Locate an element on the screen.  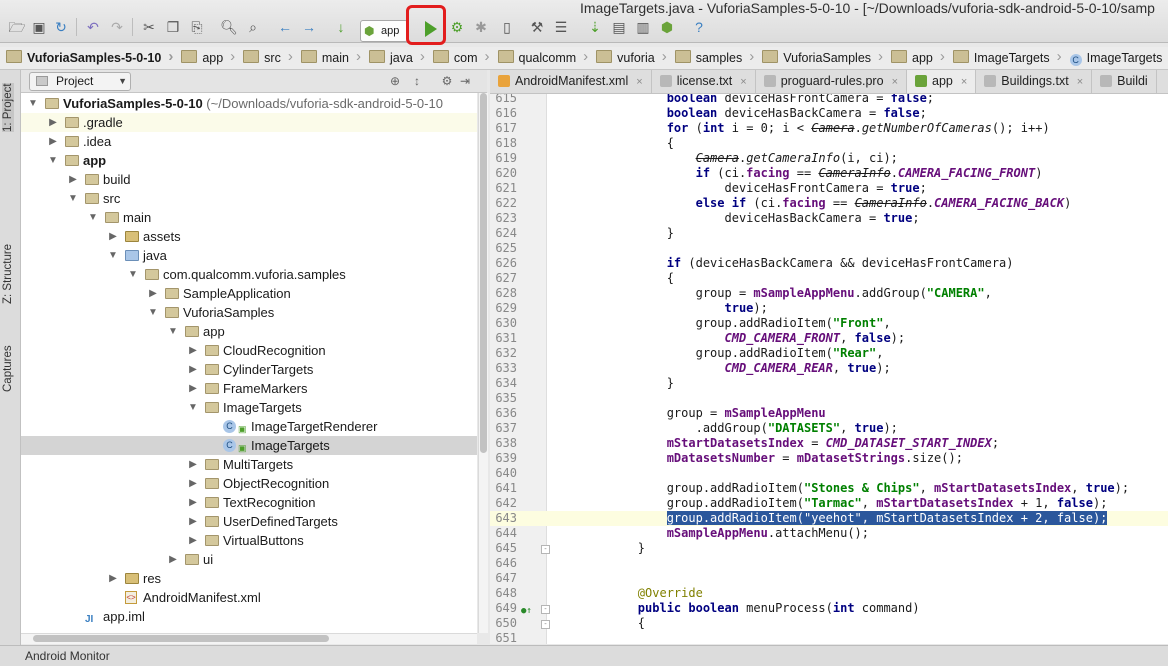
tree-item: ▶ ObjectRecognition is located at coordinates (249, 483).